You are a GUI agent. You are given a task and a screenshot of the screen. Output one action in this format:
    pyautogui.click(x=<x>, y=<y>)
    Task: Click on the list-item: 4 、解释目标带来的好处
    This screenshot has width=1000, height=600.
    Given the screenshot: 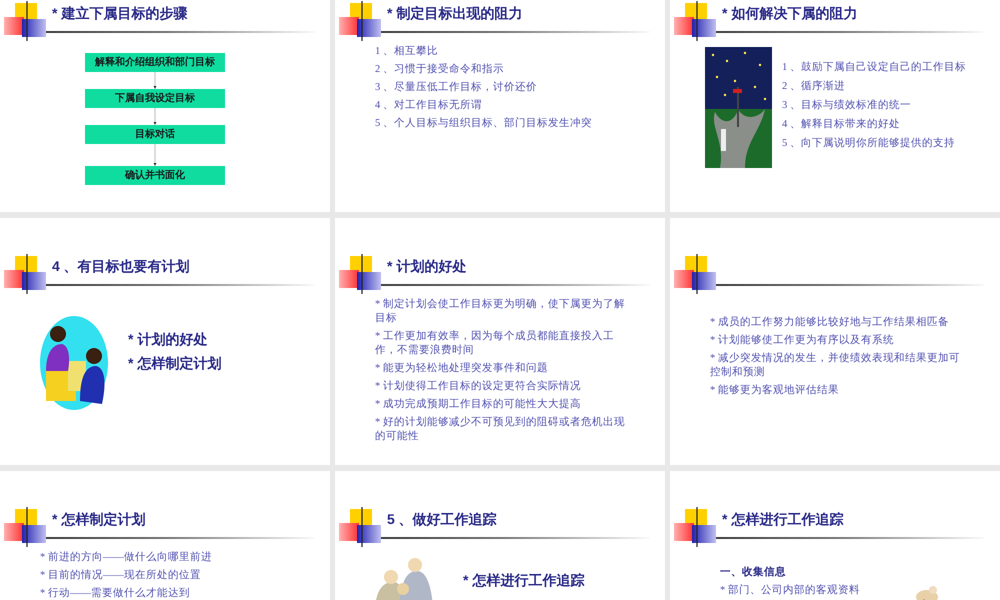 What is the action you would take?
    pyautogui.click(x=841, y=125)
    